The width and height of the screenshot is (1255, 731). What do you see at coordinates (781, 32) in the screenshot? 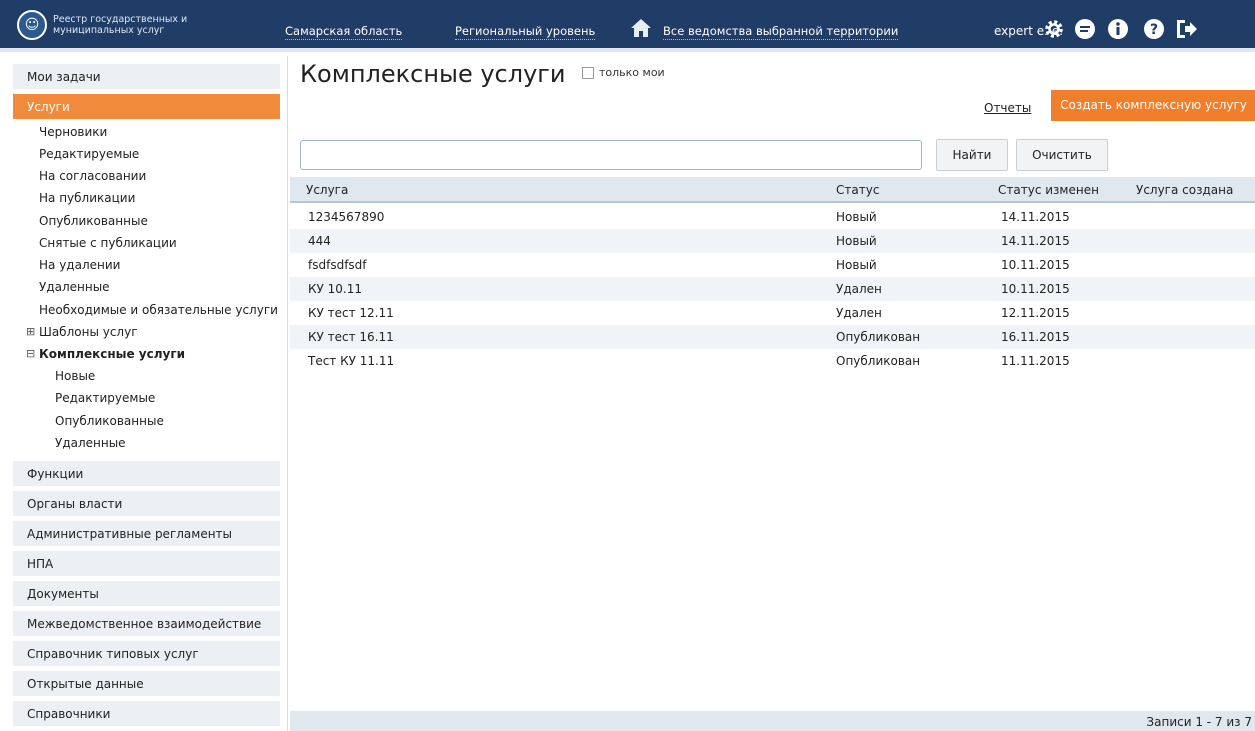
I see `agencies-link: Все ведомства выбранной территории` at bounding box center [781, 32].